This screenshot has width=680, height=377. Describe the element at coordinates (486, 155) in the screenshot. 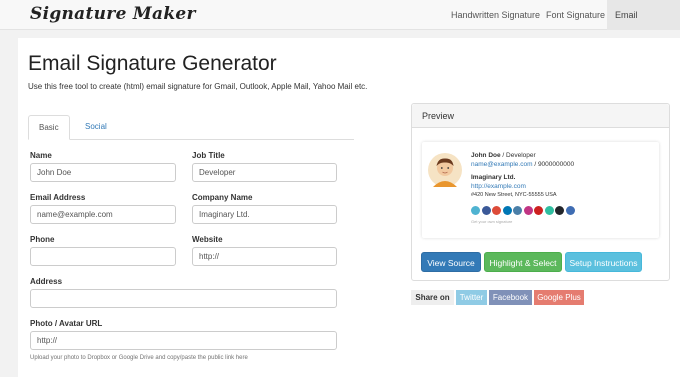

I see `signature-name: John Doe` at that location.